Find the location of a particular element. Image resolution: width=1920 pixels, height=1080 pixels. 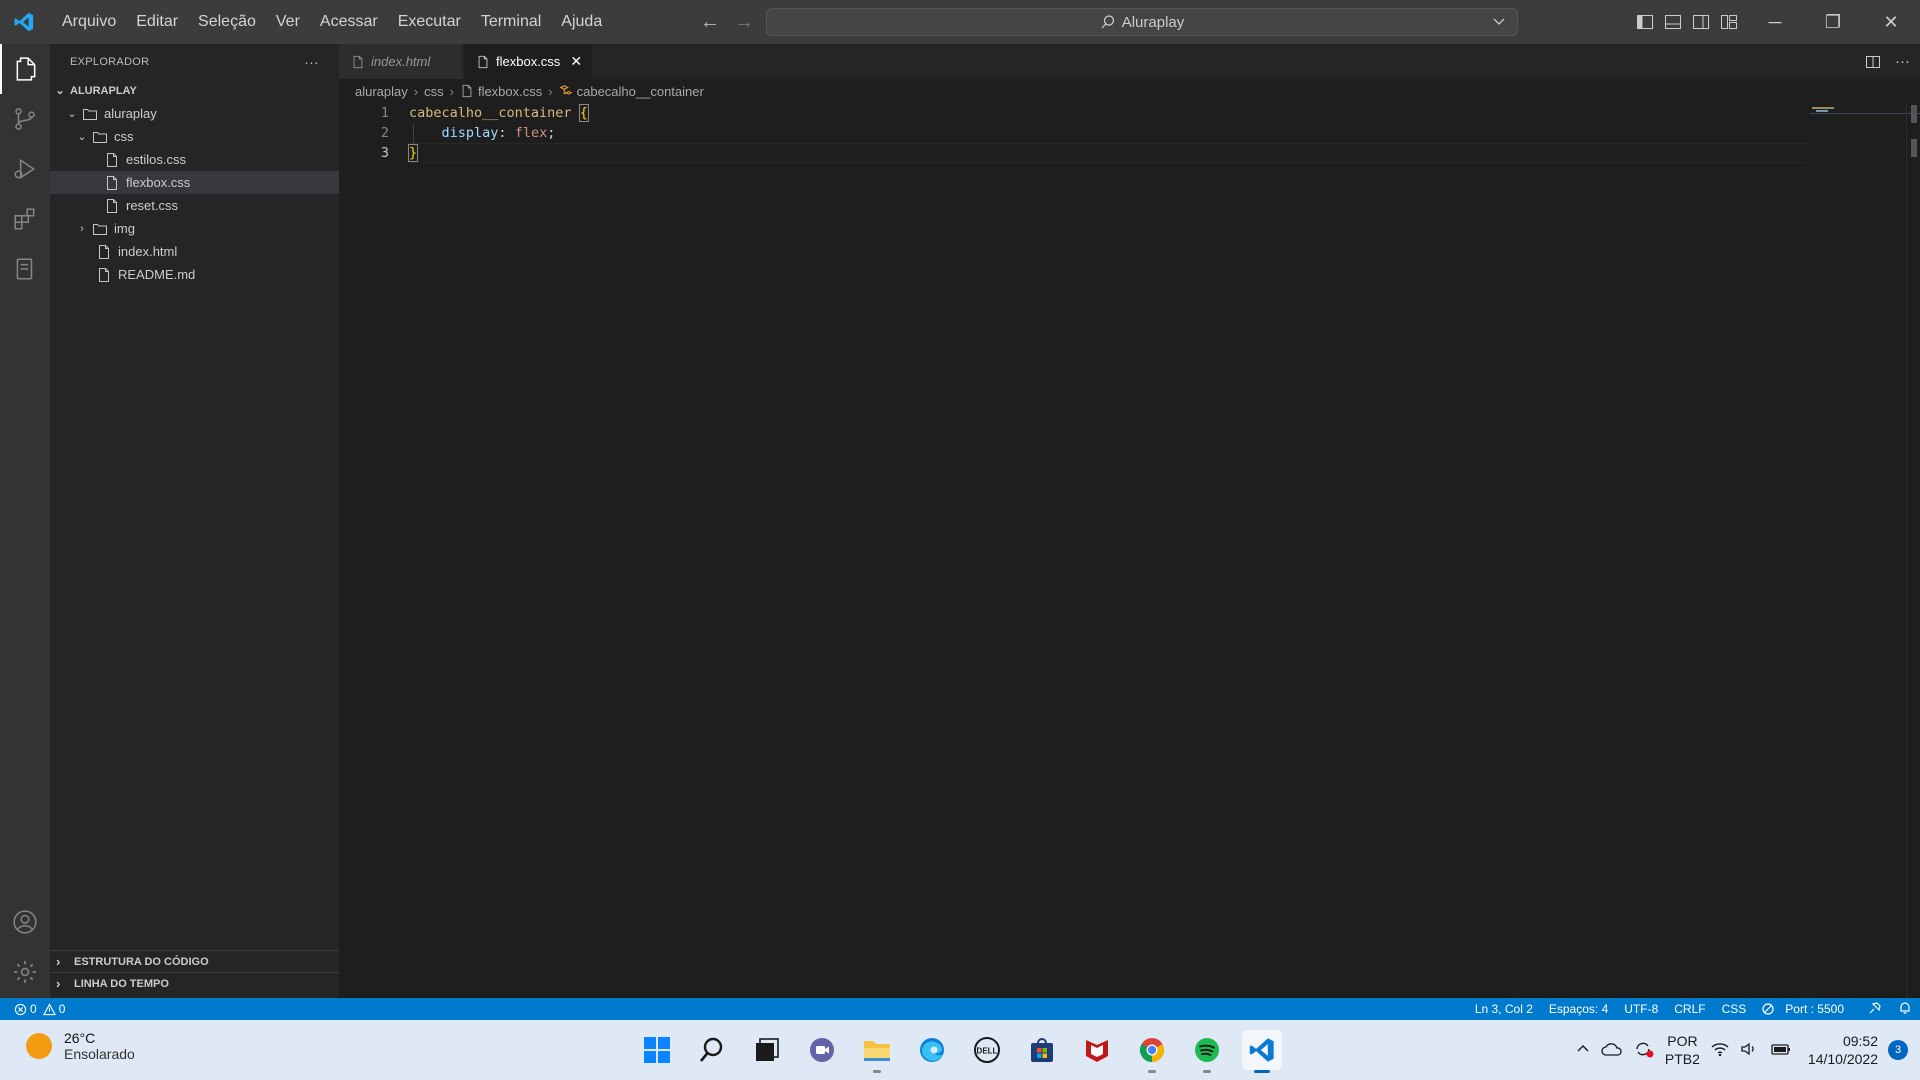

teams-chat-icon is located at coordinates (822, 1050).